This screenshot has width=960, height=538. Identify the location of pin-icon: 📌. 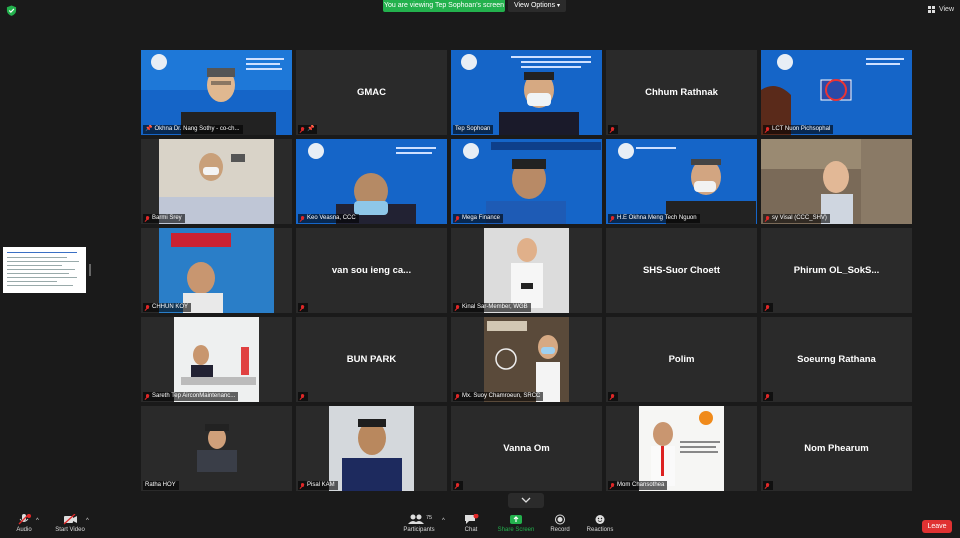
(311, 129).